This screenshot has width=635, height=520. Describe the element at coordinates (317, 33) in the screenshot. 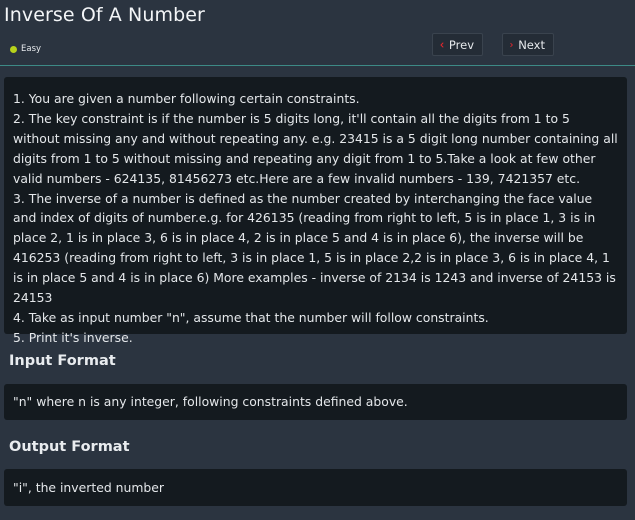

I see `problem-header: Inverse Of A Number Easy Prev Next` at that location.